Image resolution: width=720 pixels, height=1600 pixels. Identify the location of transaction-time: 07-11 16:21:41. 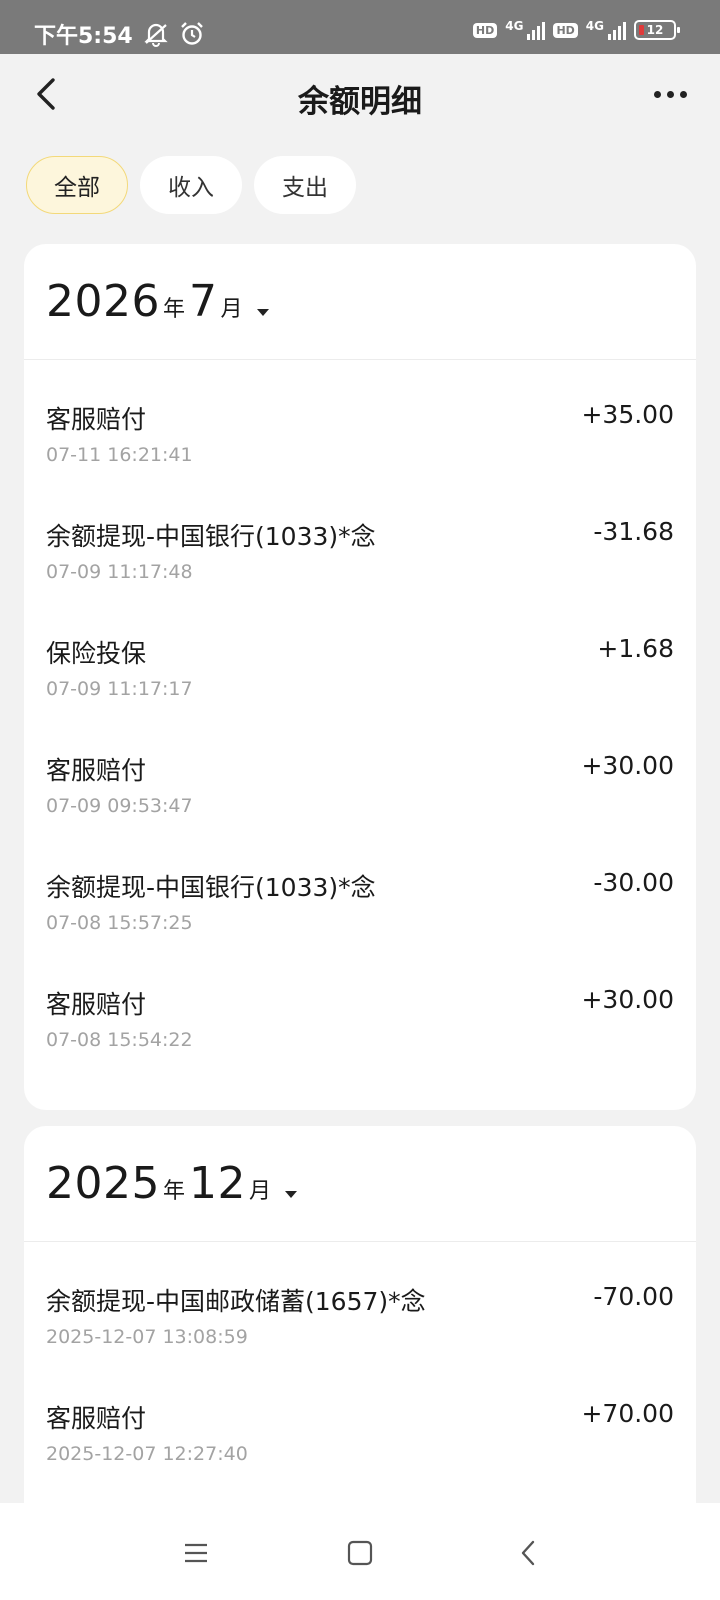
(119, 455).